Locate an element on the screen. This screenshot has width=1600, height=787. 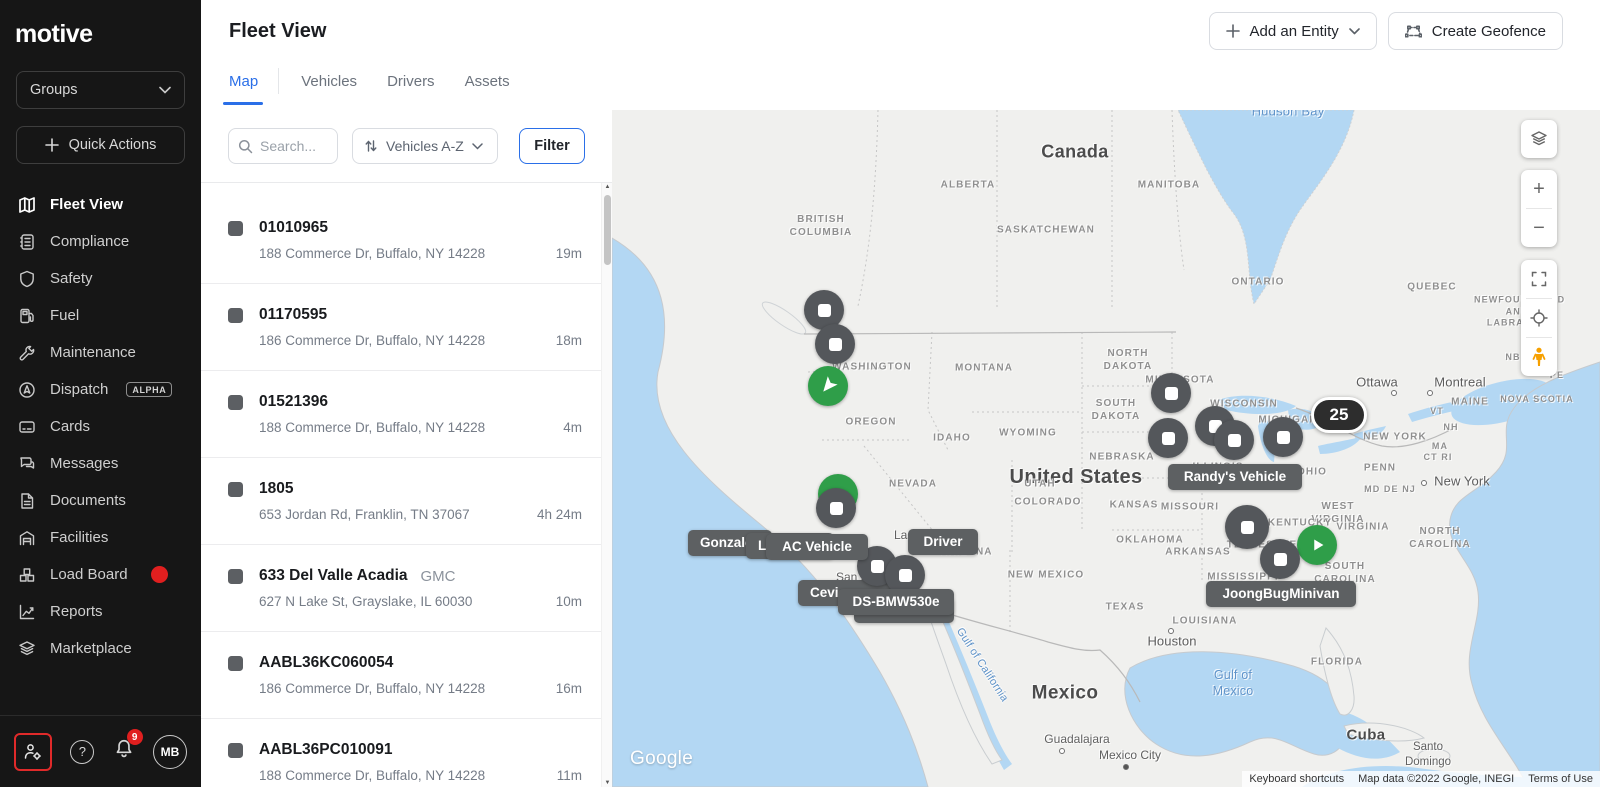
notifications-button: 9 is located at coordinates (128, 747).